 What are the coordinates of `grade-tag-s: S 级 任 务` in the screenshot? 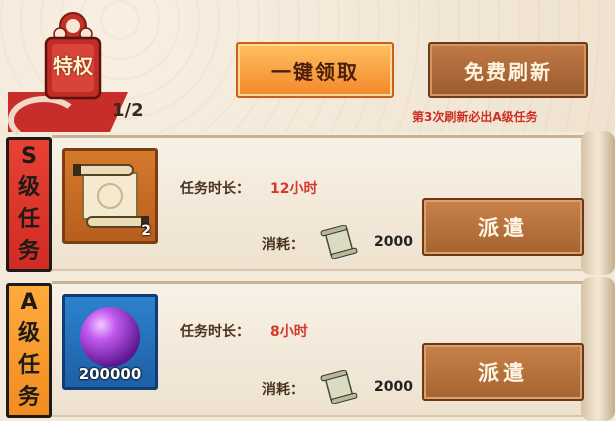 It's located at (29, 204).